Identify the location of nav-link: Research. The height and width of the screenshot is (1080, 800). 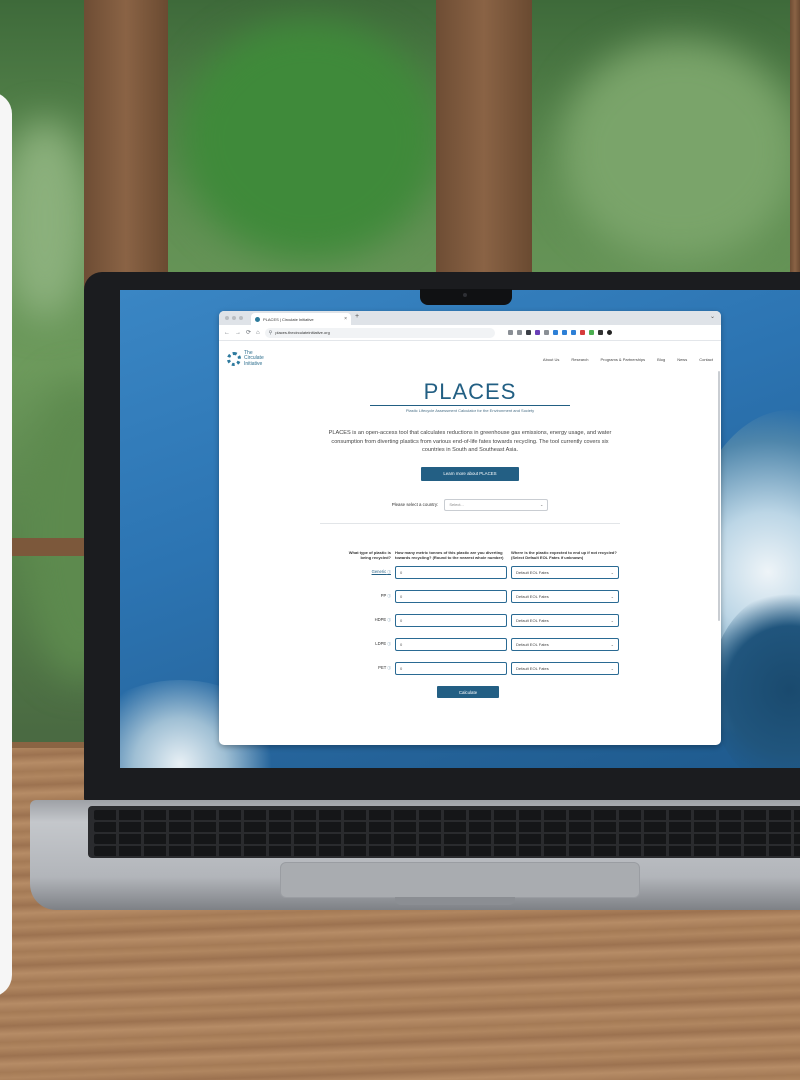
(579, 359).